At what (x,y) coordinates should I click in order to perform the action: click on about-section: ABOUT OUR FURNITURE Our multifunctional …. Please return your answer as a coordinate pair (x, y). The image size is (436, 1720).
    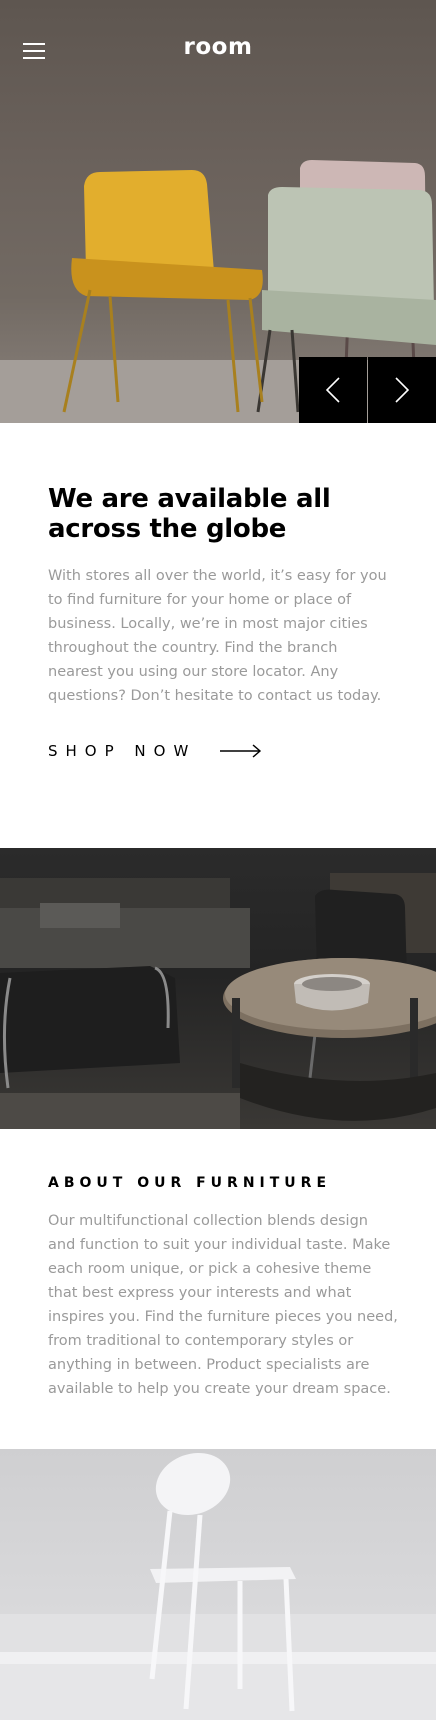
    Looking at the image, I should click on (223, 1288).